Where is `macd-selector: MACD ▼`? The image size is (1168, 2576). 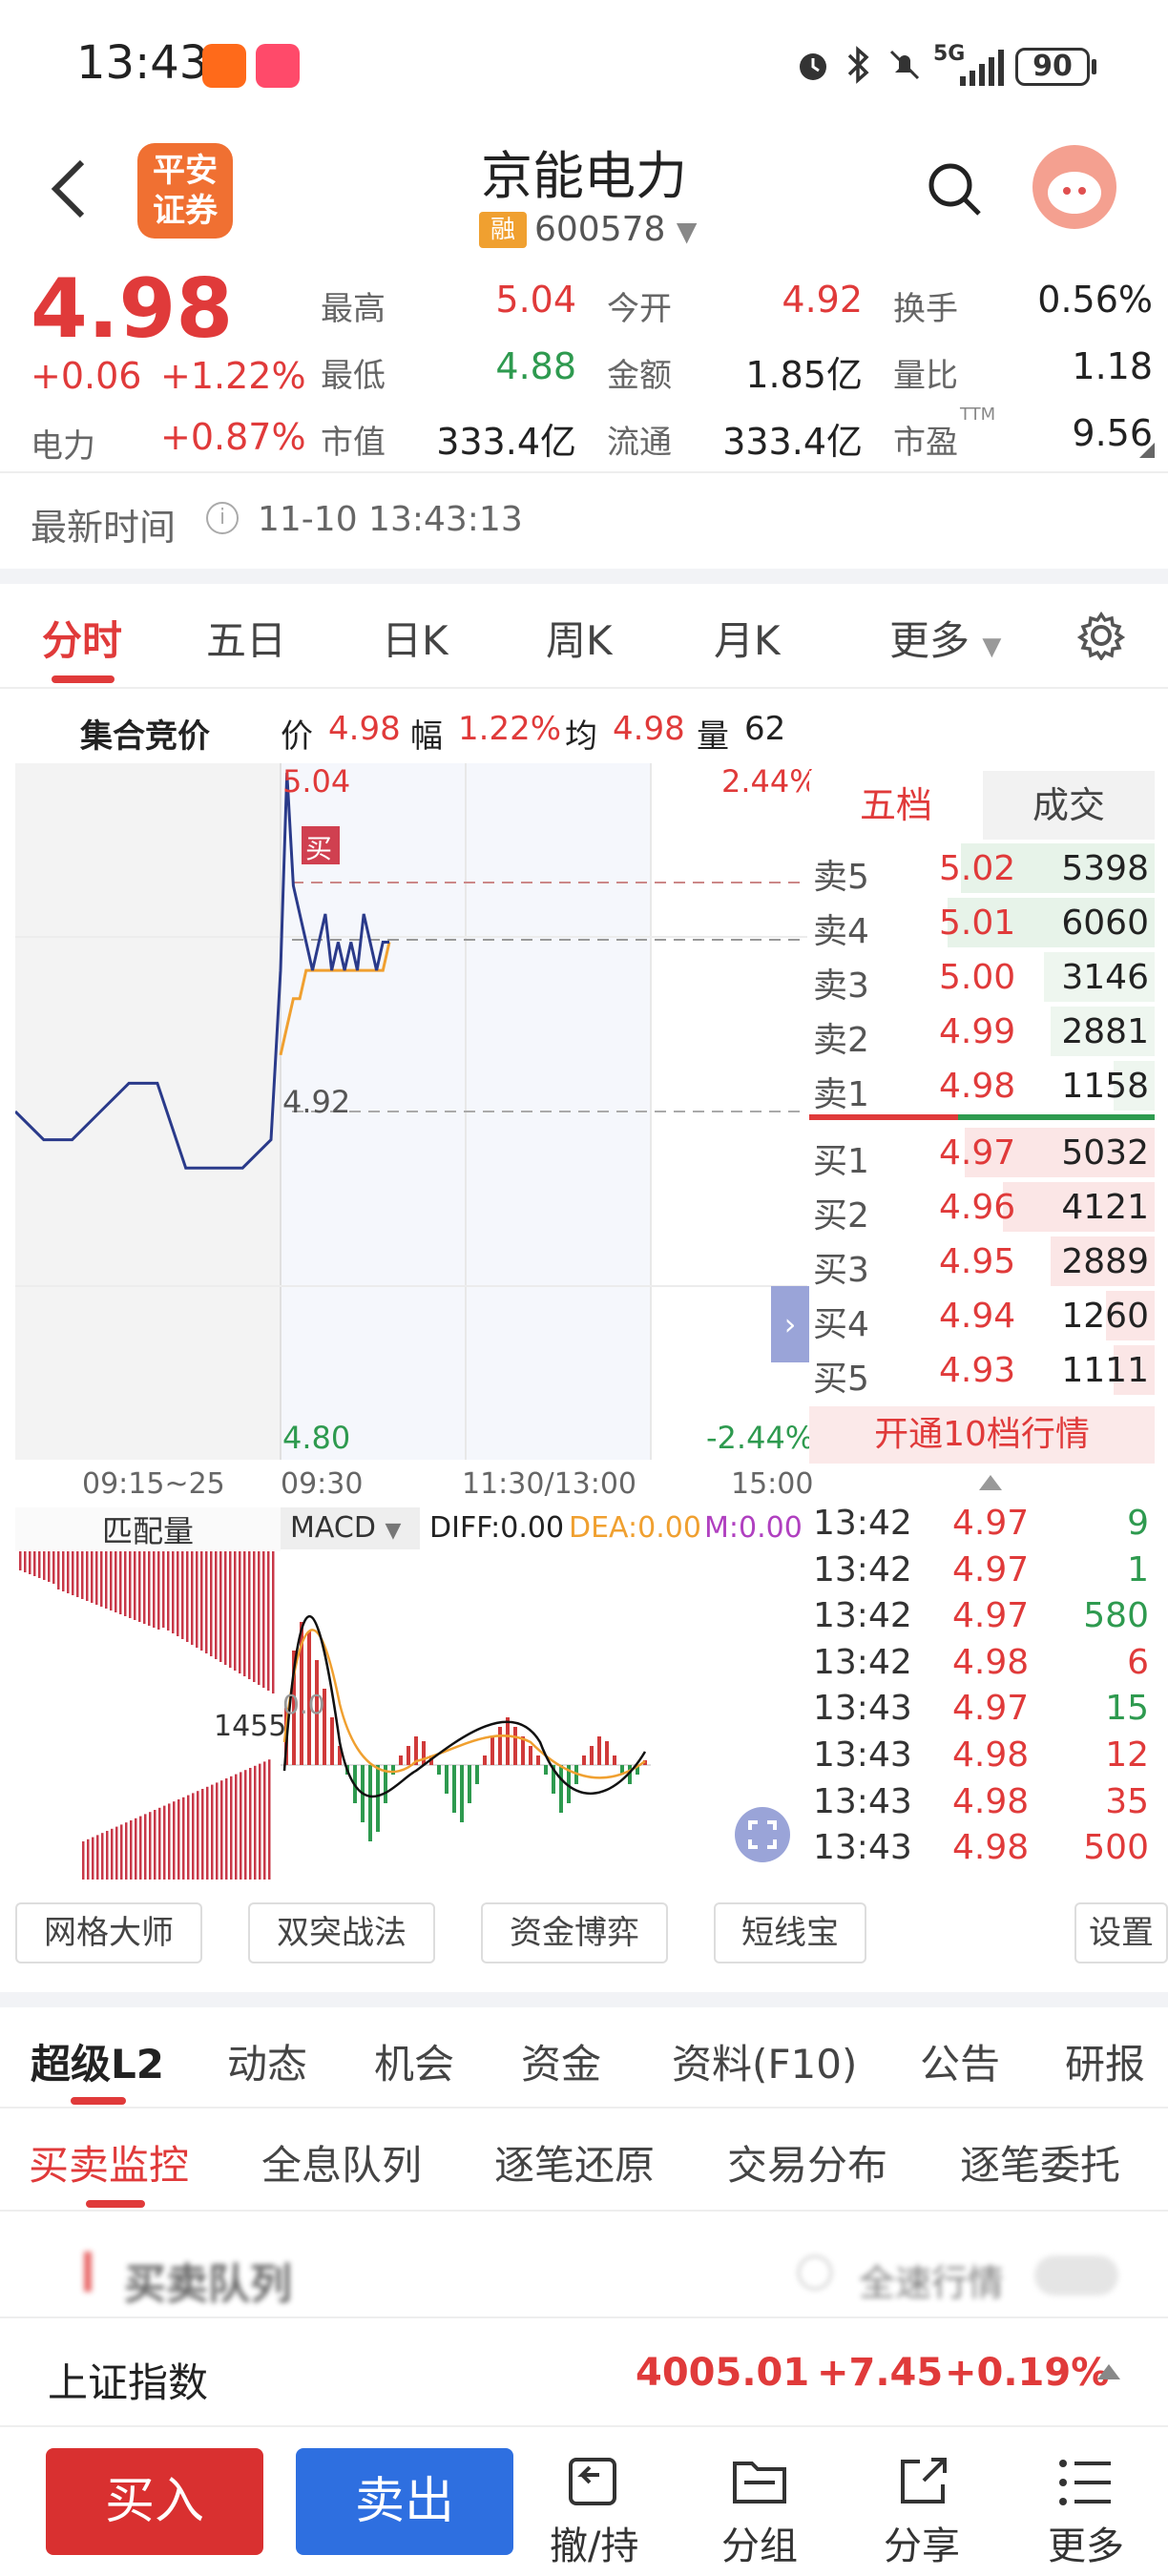 macd-selector: MACD ▼ is located at coordinates (350, 1528).